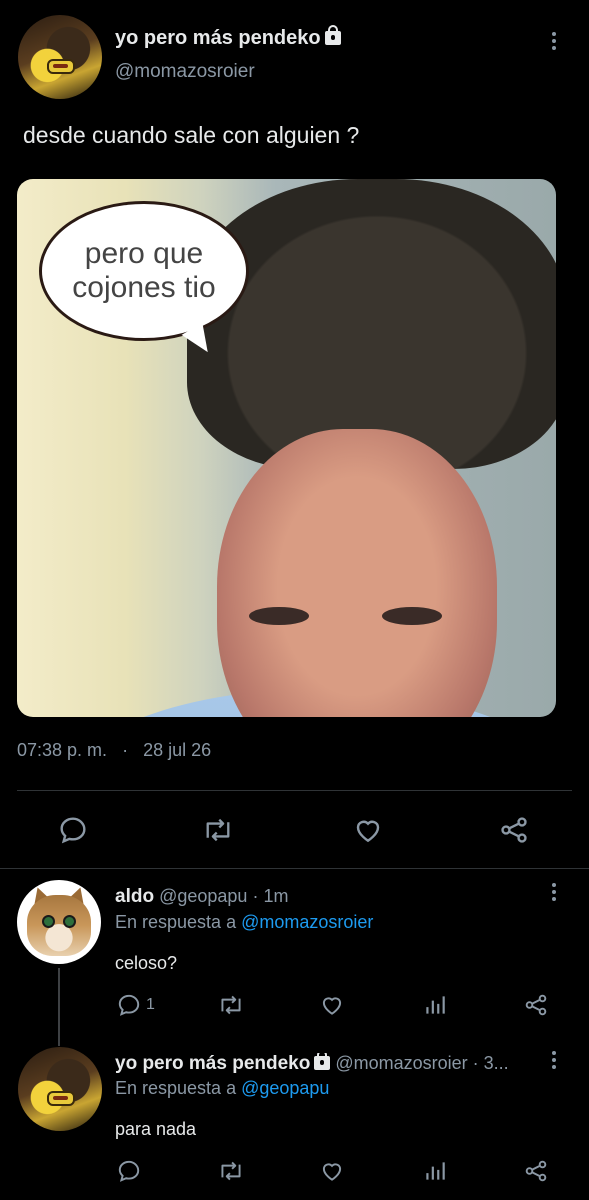  I want to click on reply-text: para nada, so click(156, 1129).